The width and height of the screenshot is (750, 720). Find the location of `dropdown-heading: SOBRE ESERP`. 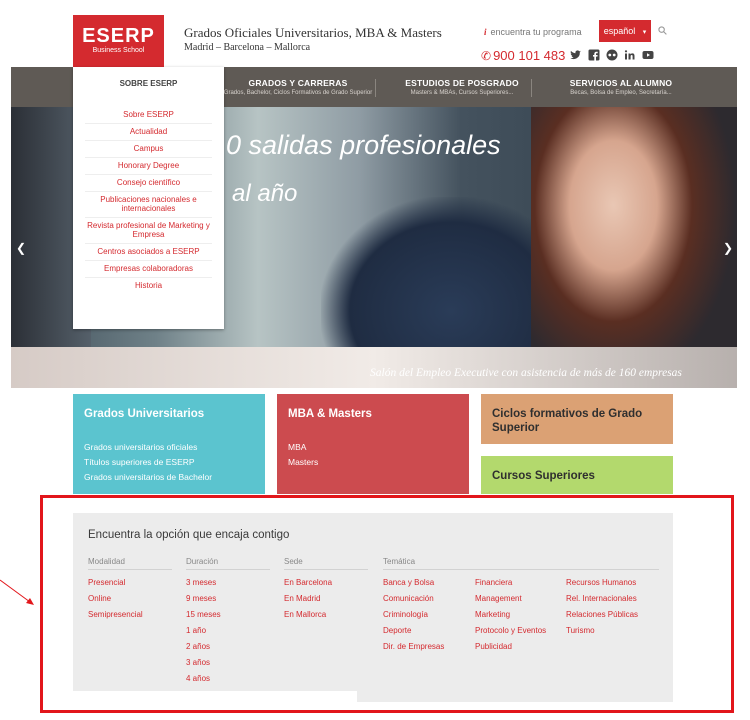

dropdown-heading: SOBRE ESERP is located at coordinates (148, 83).